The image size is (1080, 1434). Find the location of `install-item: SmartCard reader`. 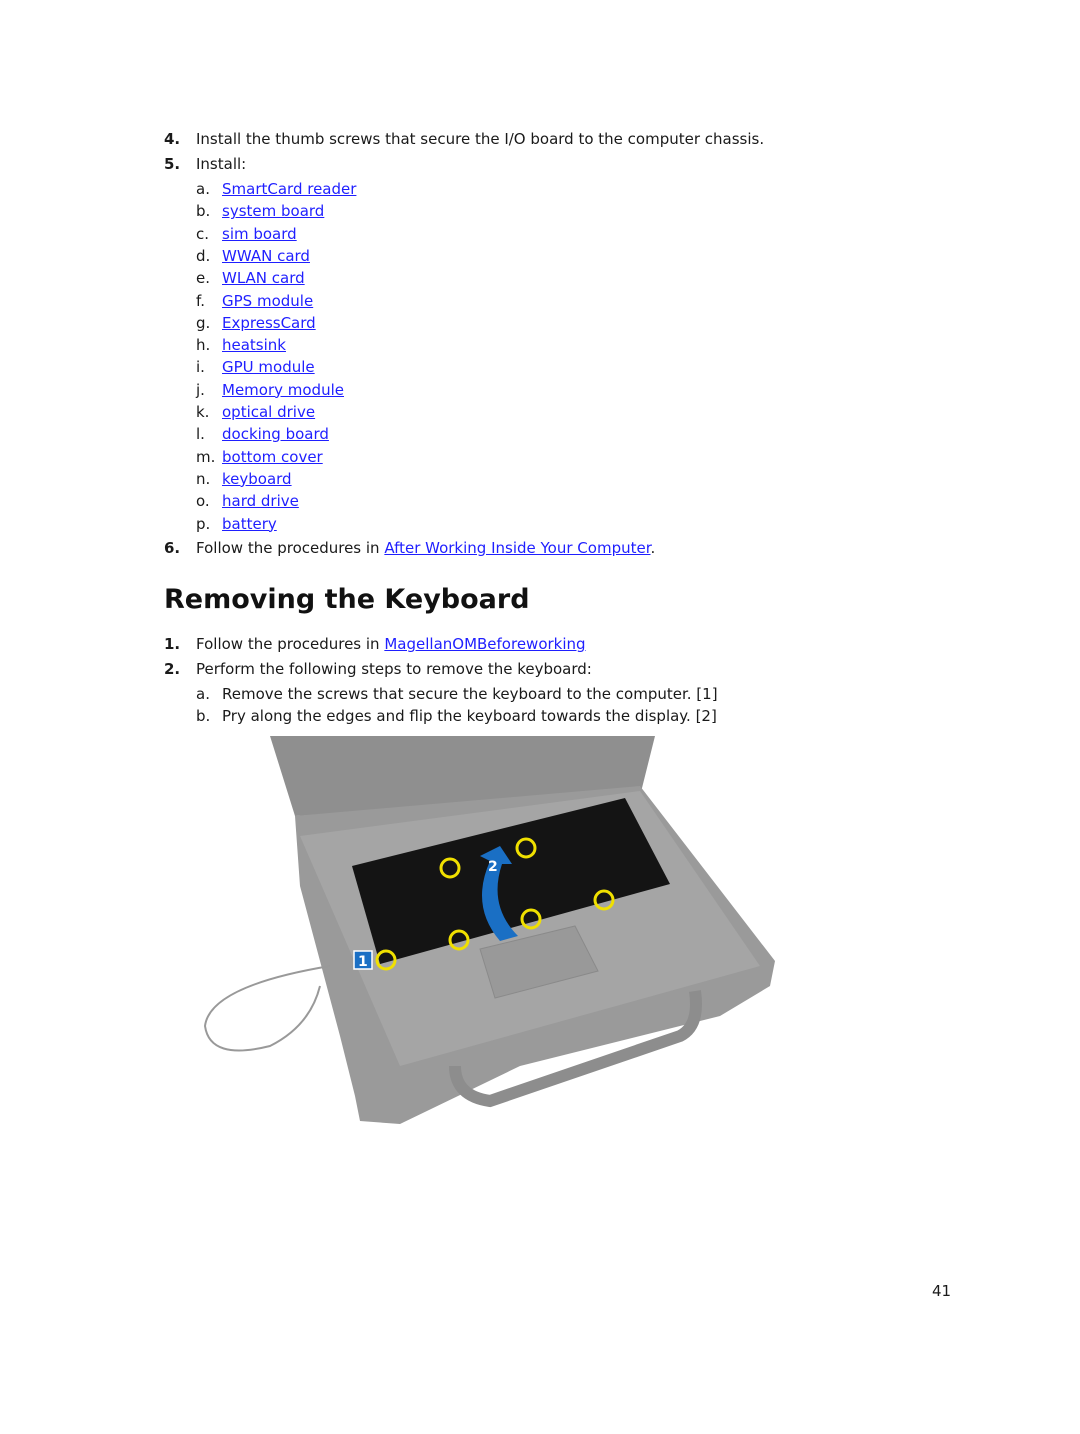

install-item: SmartCard reader is located at coordinates (289, 189).